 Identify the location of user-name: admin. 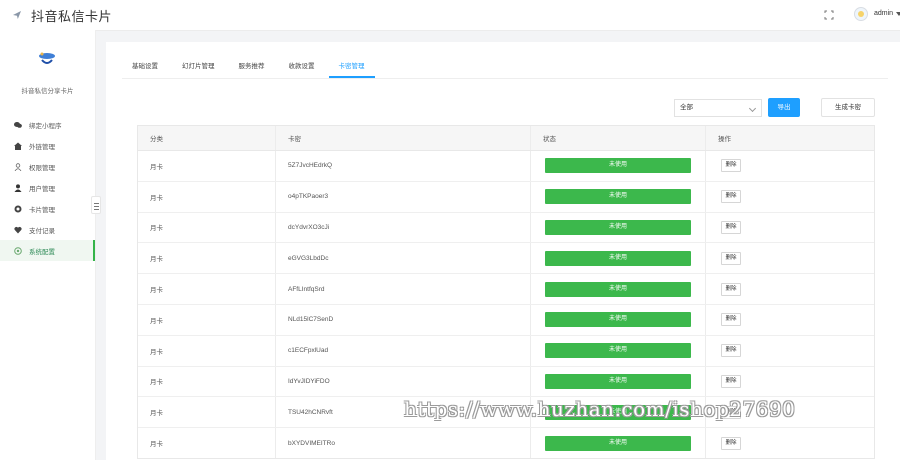
(883, 13).